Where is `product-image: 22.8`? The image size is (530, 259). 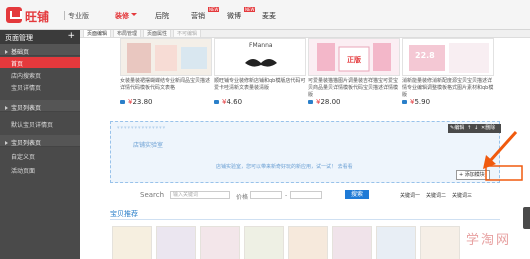 product-image: 22.8 is located at coordinates (448, 57).